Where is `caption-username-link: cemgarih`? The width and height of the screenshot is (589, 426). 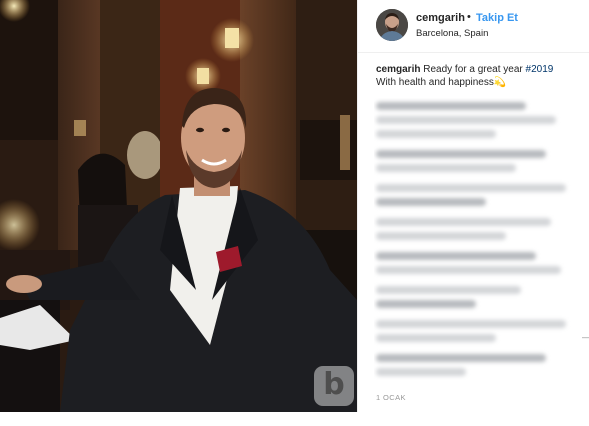
caption-username-link: cemgarih is located at coordinates (398, 69).